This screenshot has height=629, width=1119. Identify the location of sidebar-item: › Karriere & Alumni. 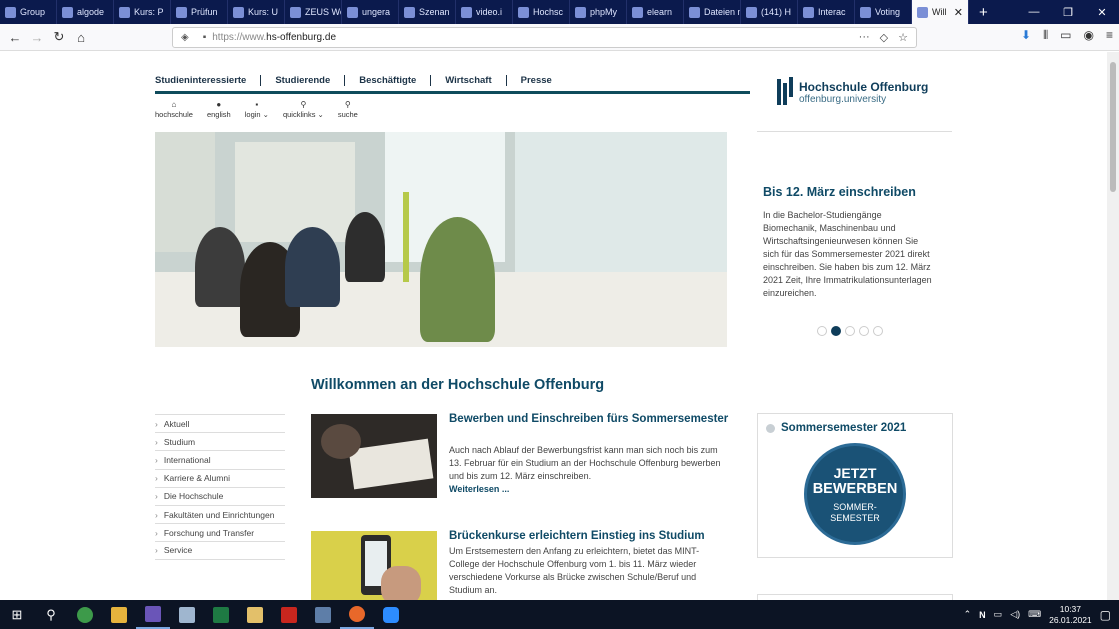
(220, 477).